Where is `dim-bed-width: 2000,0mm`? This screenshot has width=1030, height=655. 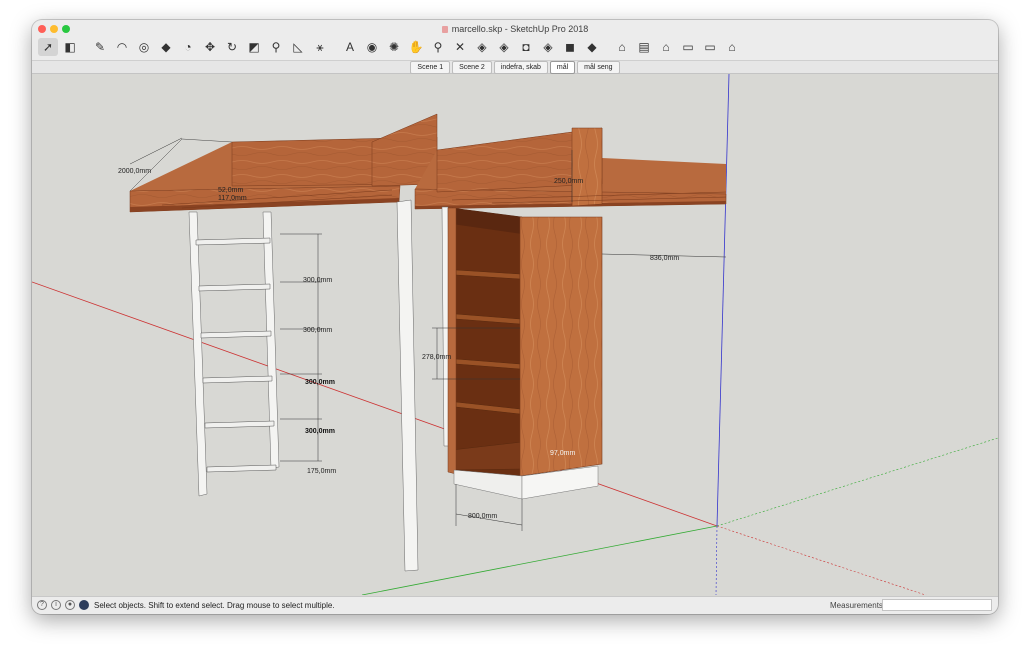 dim-bed-width: 2000,0mm is located at coordinates (134, 171).